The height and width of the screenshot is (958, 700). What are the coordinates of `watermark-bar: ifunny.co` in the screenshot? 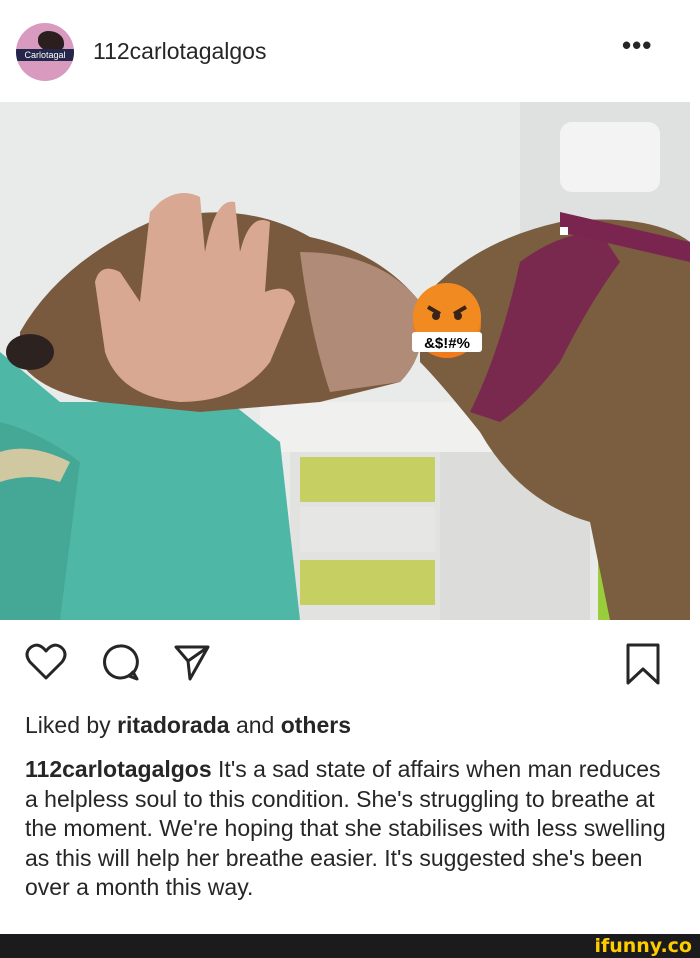 It's located at (350, 946).